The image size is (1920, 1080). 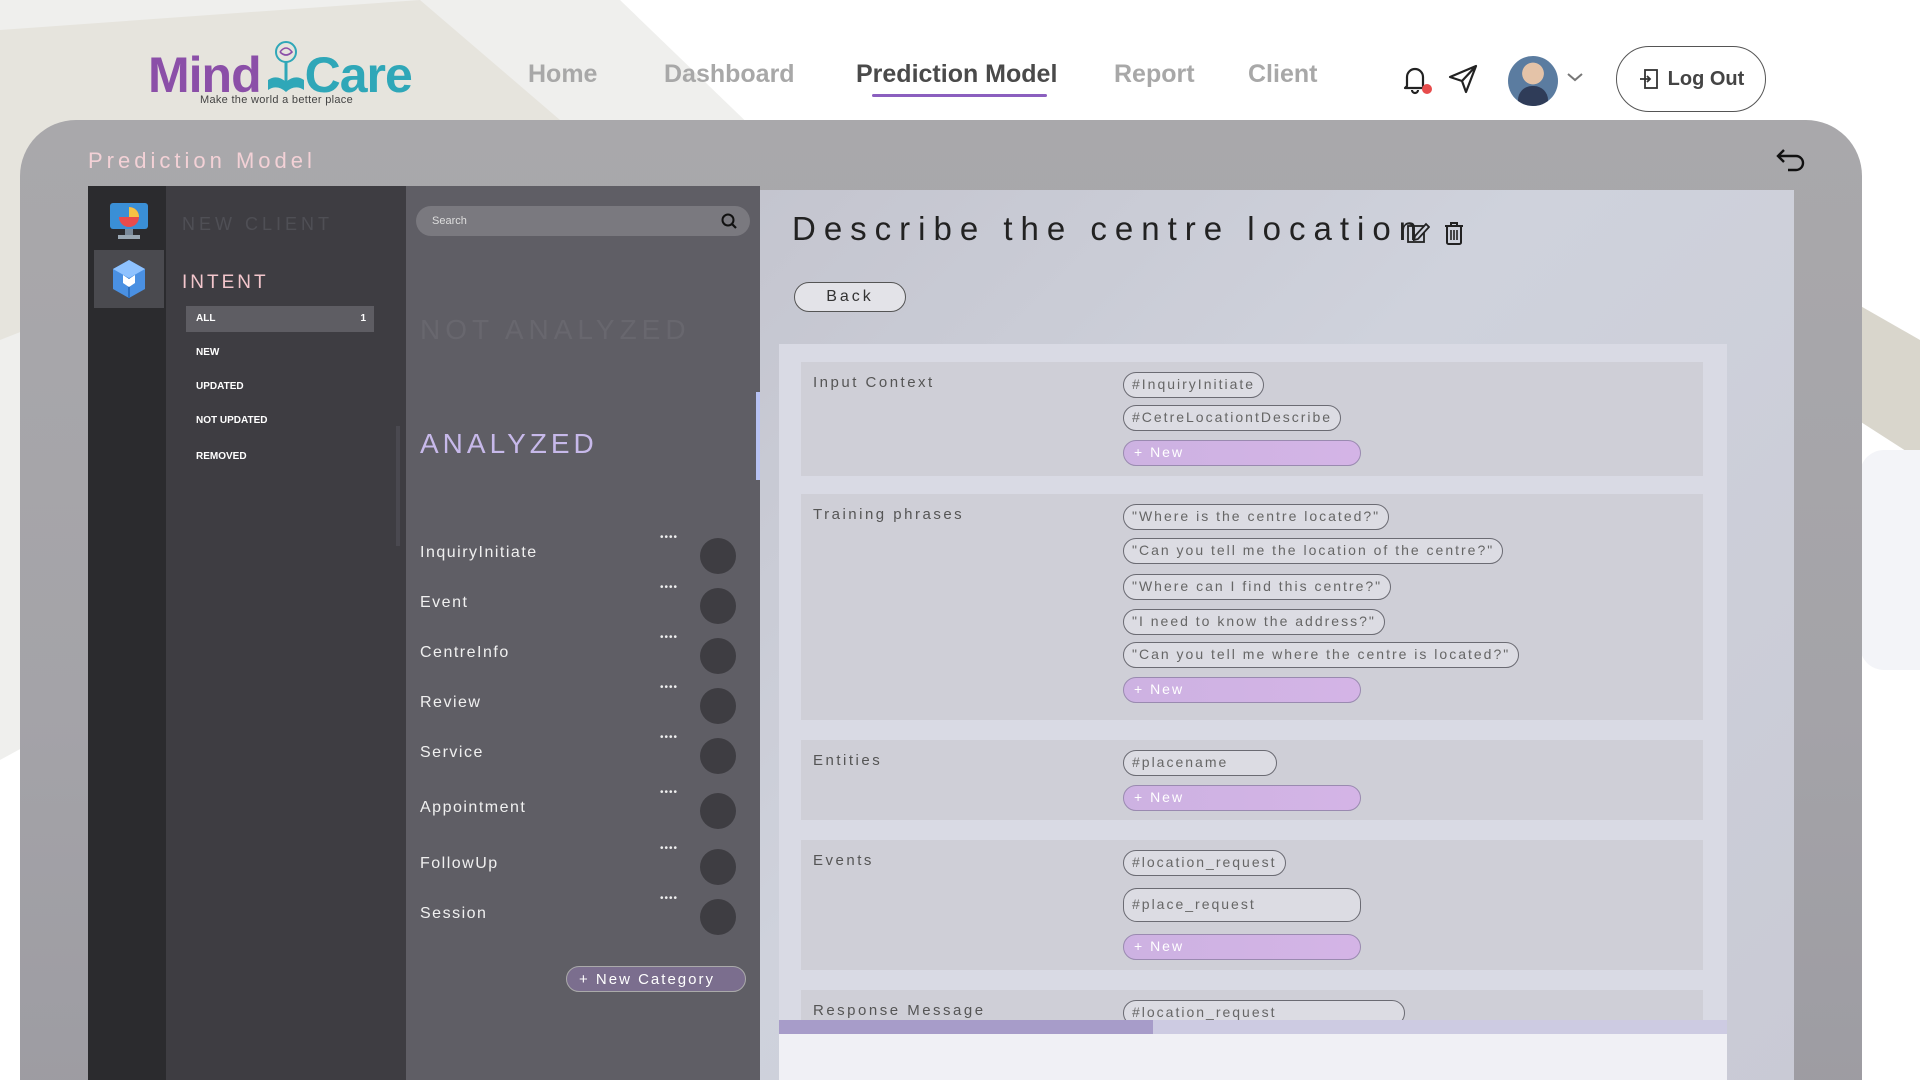 What do you see at coordinates (206, 318) in the screenshot?
I see `filter-label: ALL` at bounding box center [206, 318].